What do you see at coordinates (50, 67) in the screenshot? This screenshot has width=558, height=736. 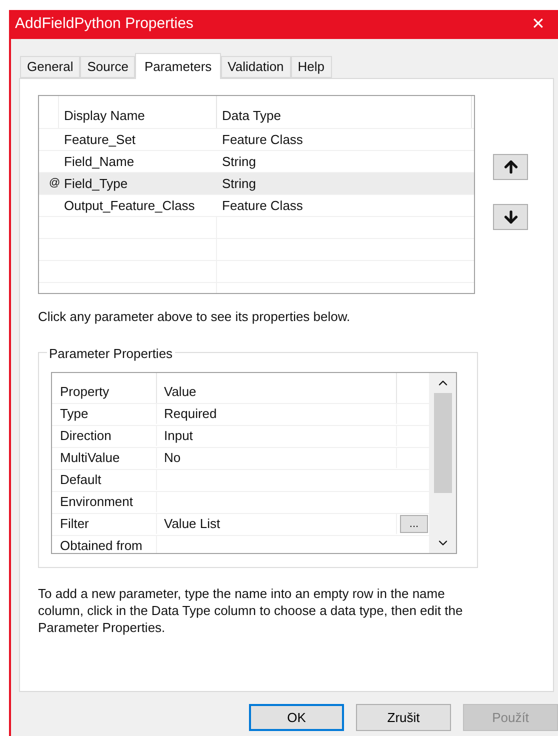 I see `tab: General` at bounding box center [50, 67].